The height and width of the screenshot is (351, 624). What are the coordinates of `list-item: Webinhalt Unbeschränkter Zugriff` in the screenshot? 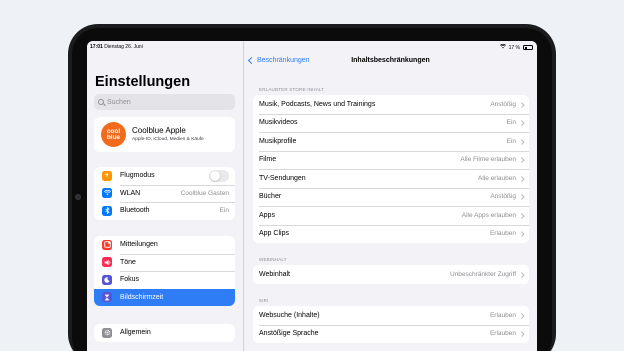 It's located at (391, 274).